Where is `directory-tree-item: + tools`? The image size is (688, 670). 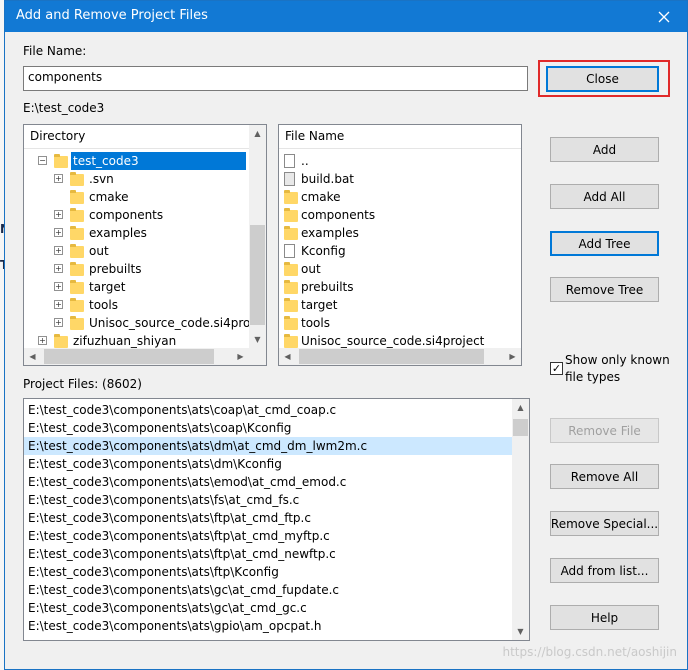
directory-tree-item: + tools is located at coordinates (136, 305).